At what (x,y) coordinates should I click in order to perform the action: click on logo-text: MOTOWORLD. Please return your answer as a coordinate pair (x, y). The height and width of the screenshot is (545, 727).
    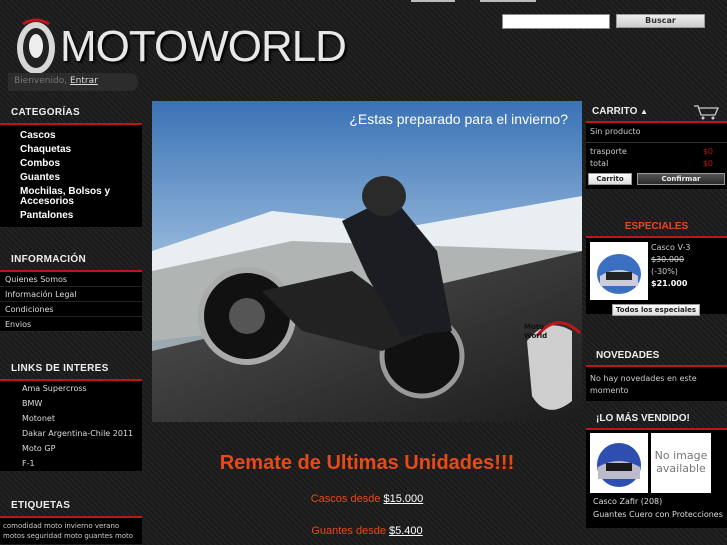
    Looking at the image, I should click on (203, 47).